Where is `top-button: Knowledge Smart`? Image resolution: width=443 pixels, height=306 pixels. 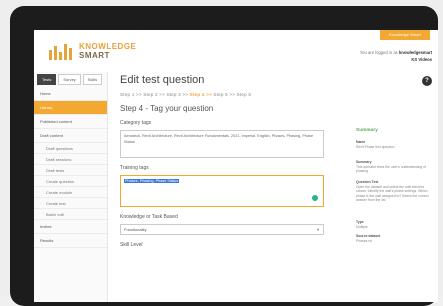
top-button: Knowledge Smart is located at coordinates (405, 35).